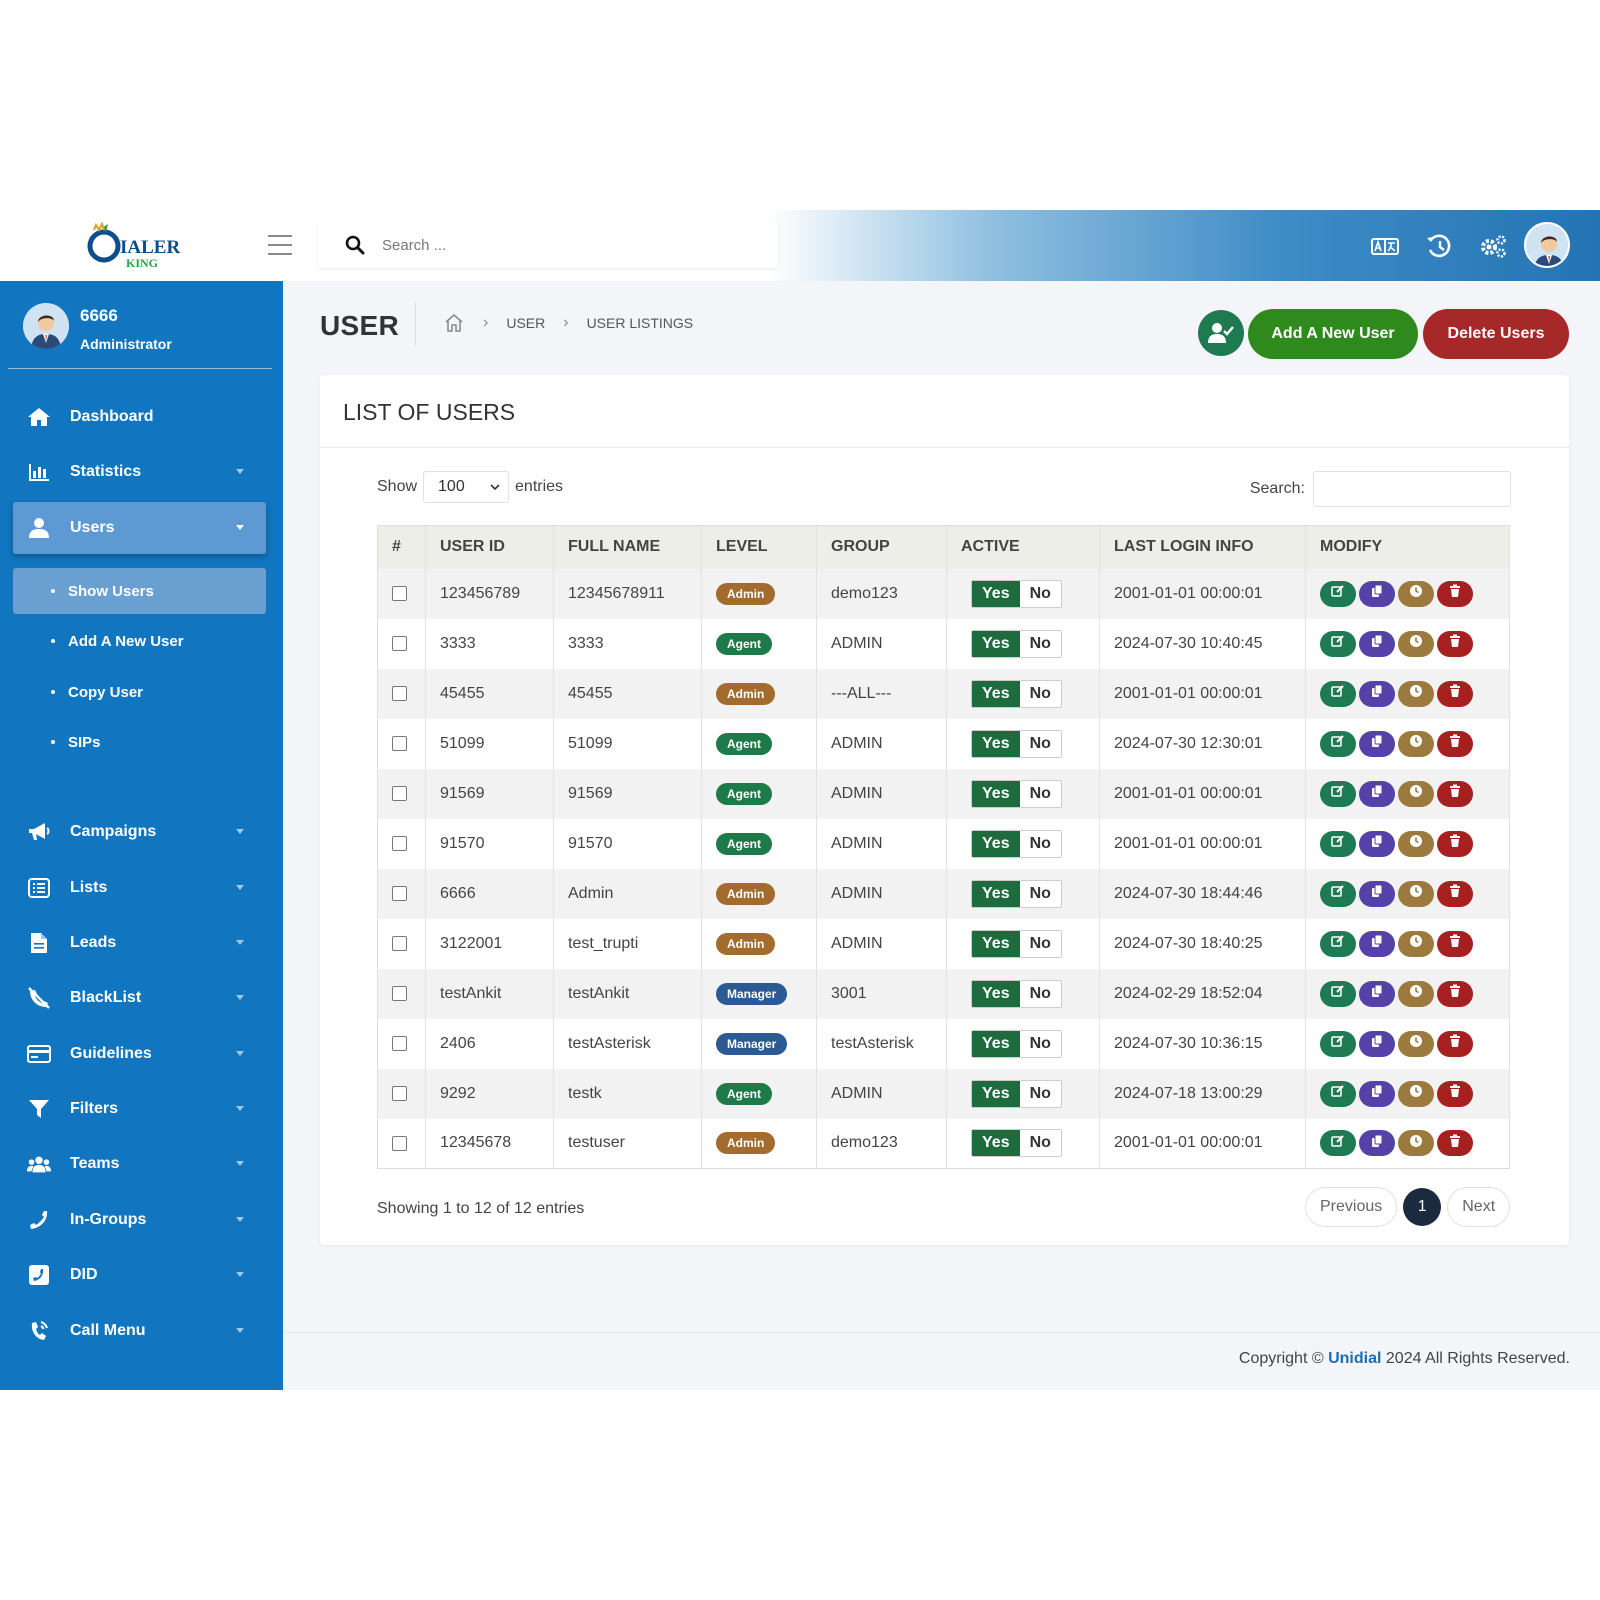 This screenshot has height=1600, width=1600. What do you see at coordinates (139, 742) in the screenshot?
I see `submenu-sips: SIPs` at bounding box center [139, 742].